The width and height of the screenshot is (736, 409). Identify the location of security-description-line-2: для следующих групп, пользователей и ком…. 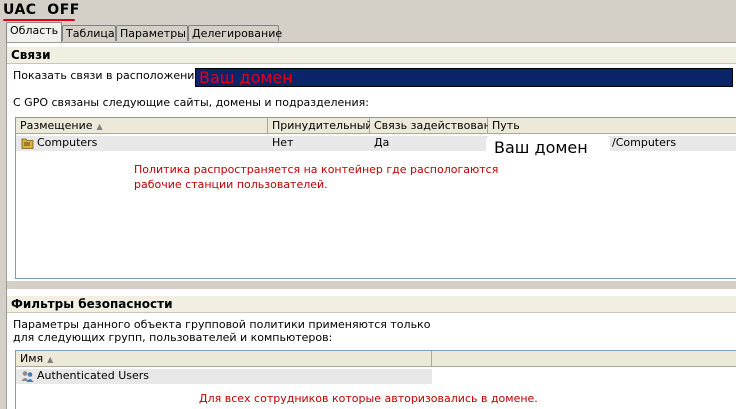
(173, 337).